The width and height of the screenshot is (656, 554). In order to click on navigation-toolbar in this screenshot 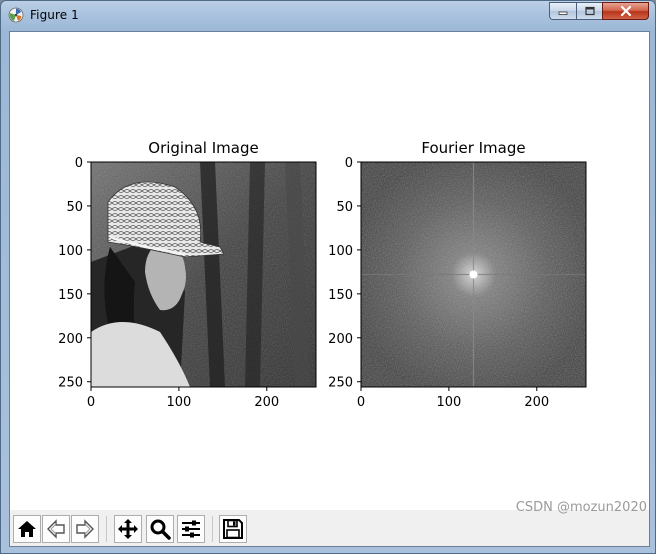, I will do `click(329, 528)`.